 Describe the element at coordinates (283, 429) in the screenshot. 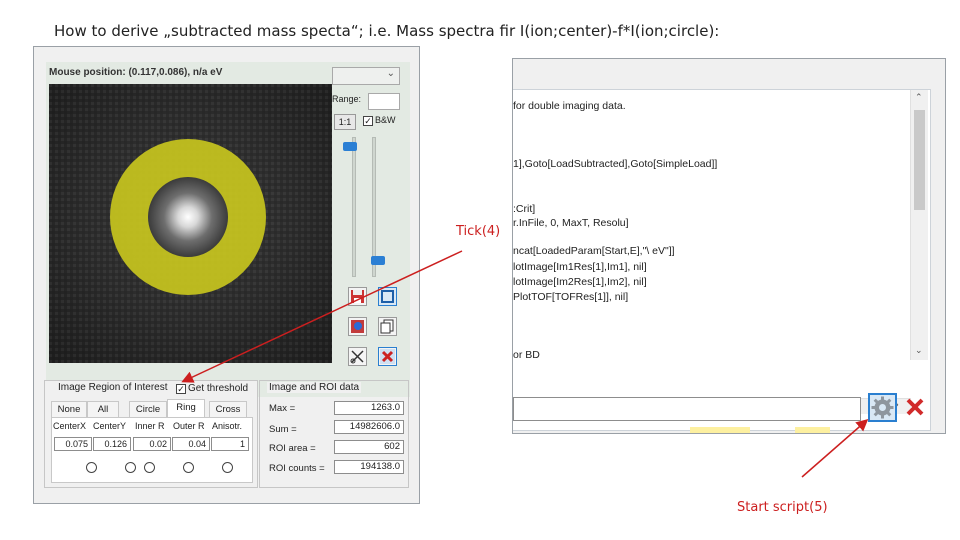

I see `sum-label: Sum =` at that location.